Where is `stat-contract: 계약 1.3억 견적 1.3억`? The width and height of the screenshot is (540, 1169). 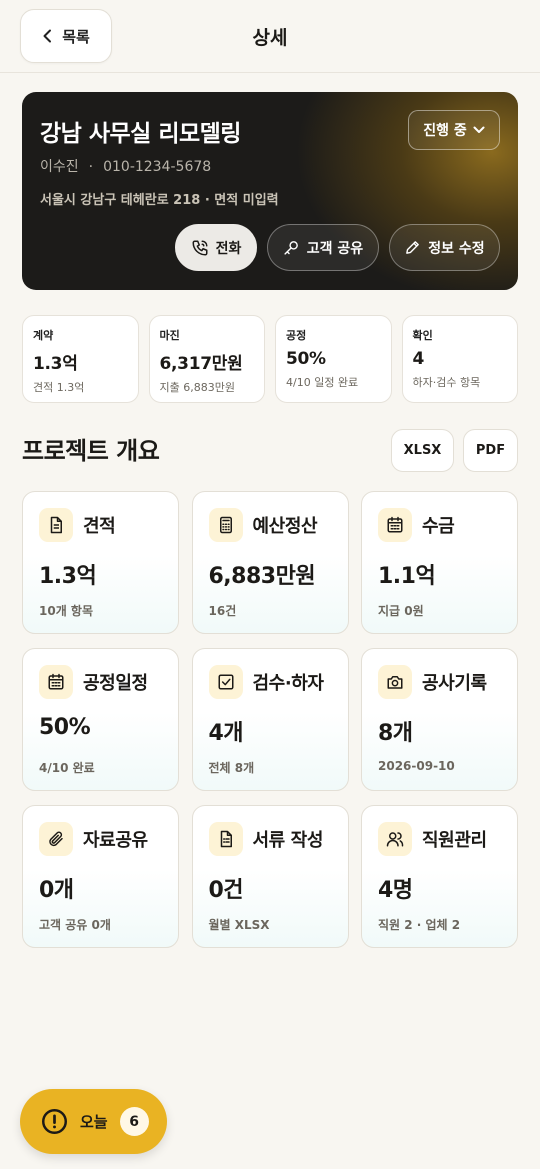 stat-contract: 계약 1.3억 견적 1.3억 is located at coordinates (80, 359).